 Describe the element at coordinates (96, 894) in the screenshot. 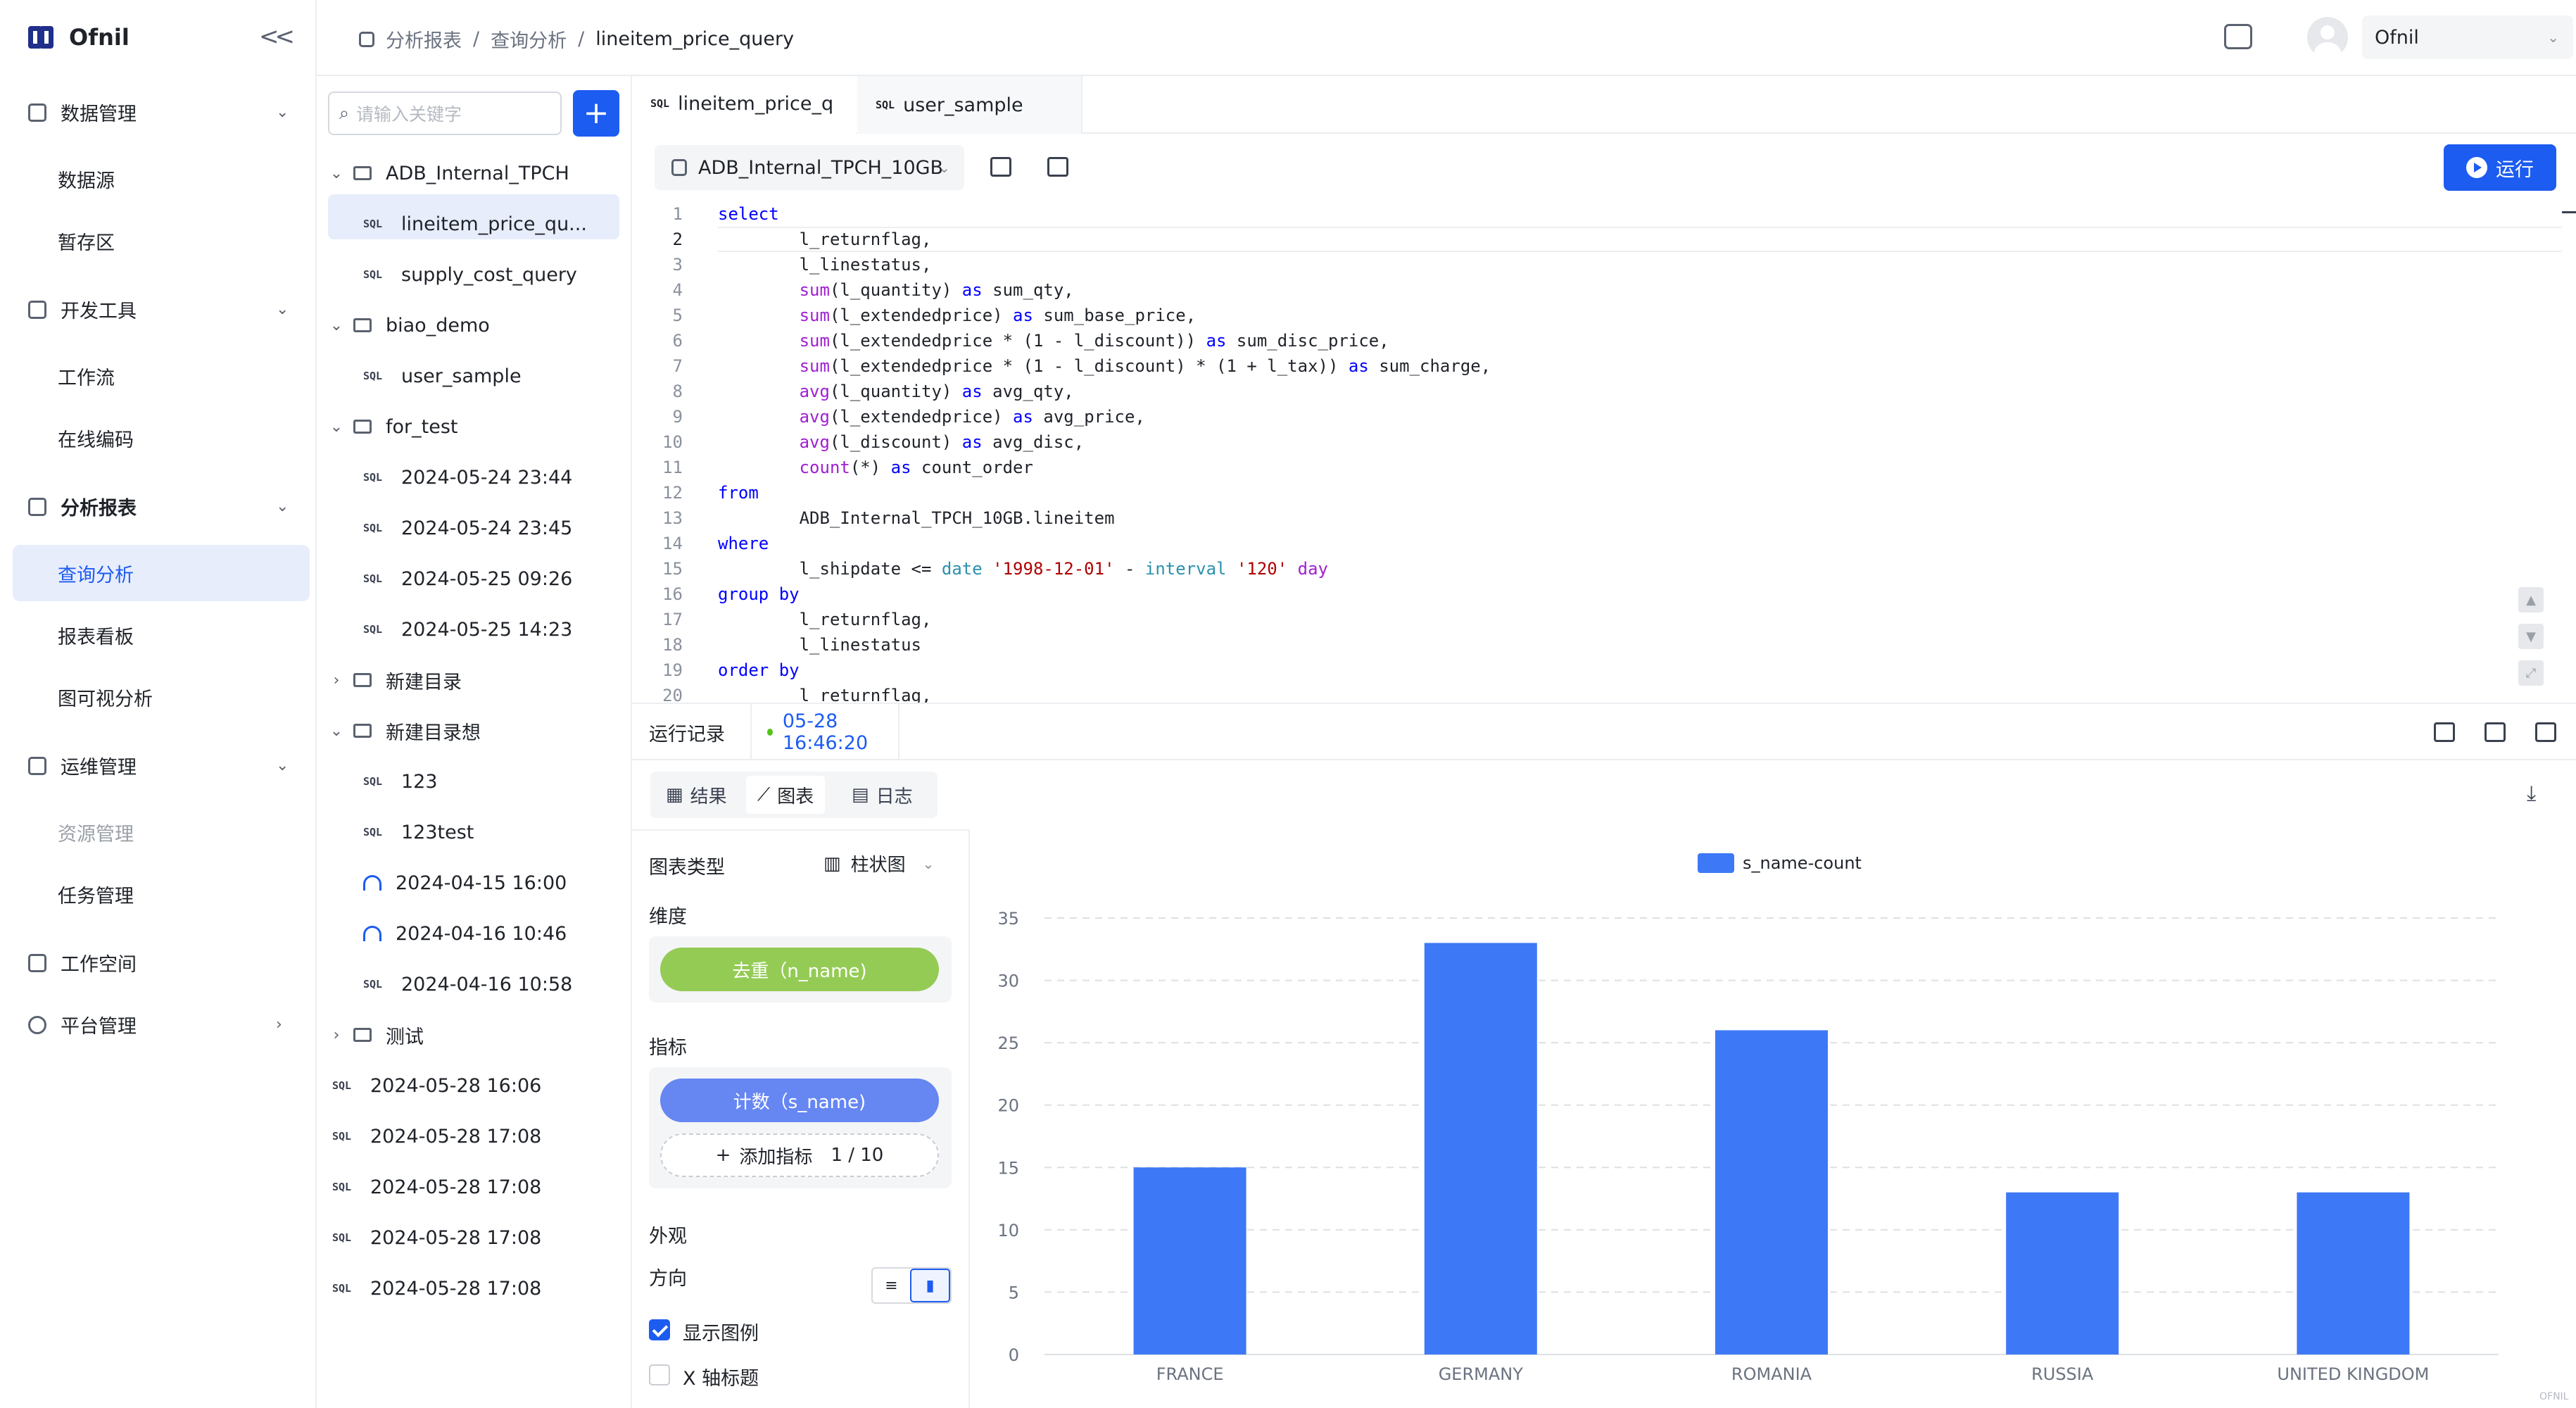

I see `sidebar-item-tasks: 任务管理` at that location.